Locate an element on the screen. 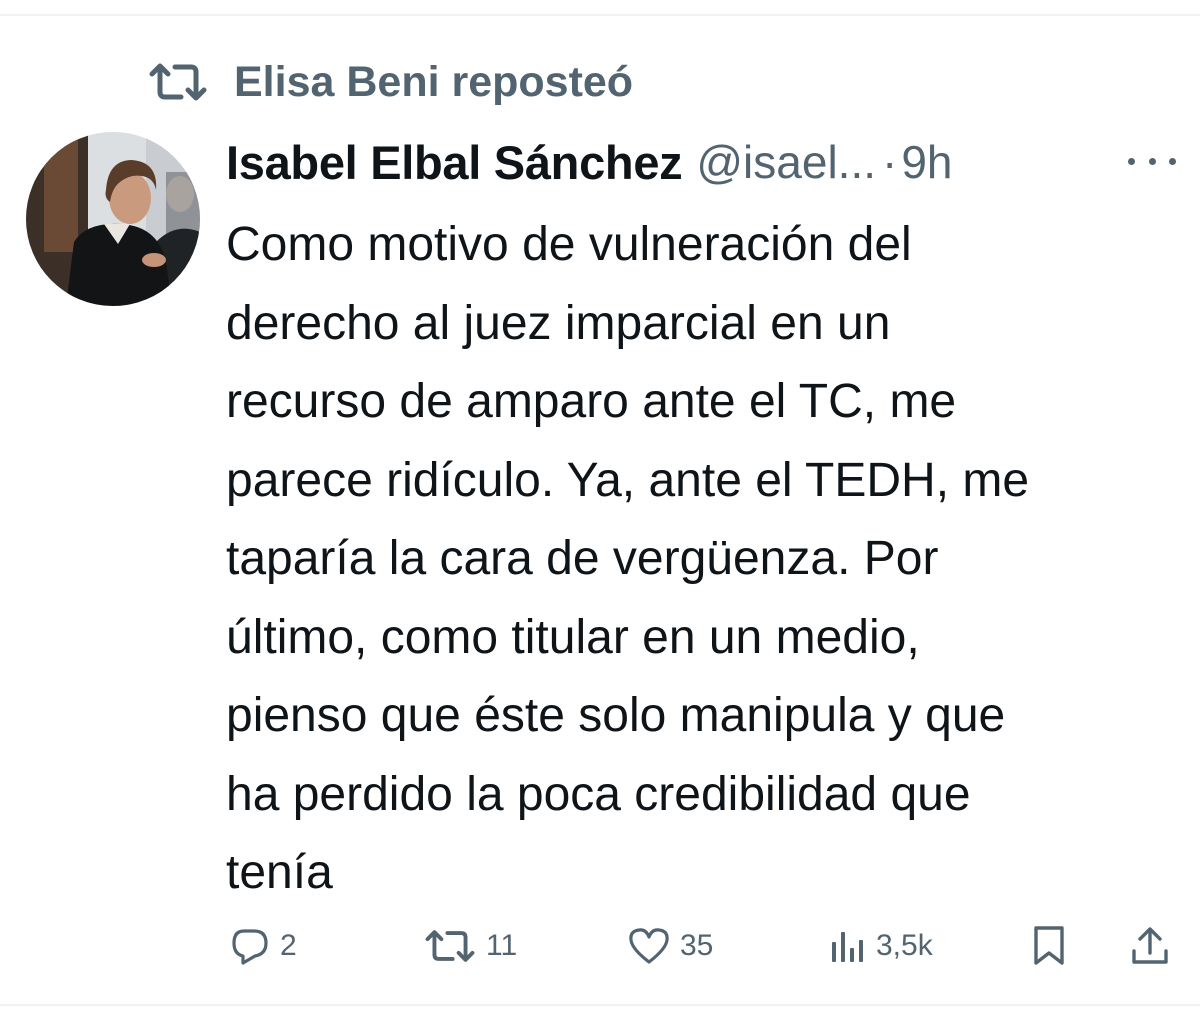 The image size is (1200, 1030). more-icon is located at coordinates (1152, 161).